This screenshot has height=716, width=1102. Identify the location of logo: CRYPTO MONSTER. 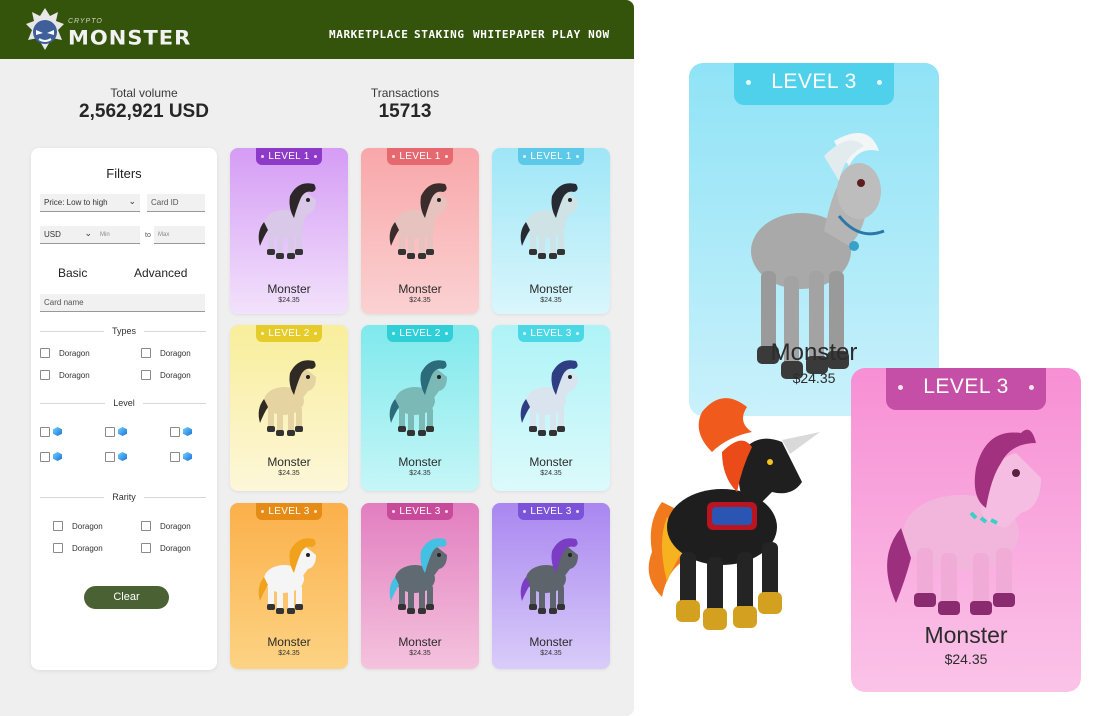
(106, 30).